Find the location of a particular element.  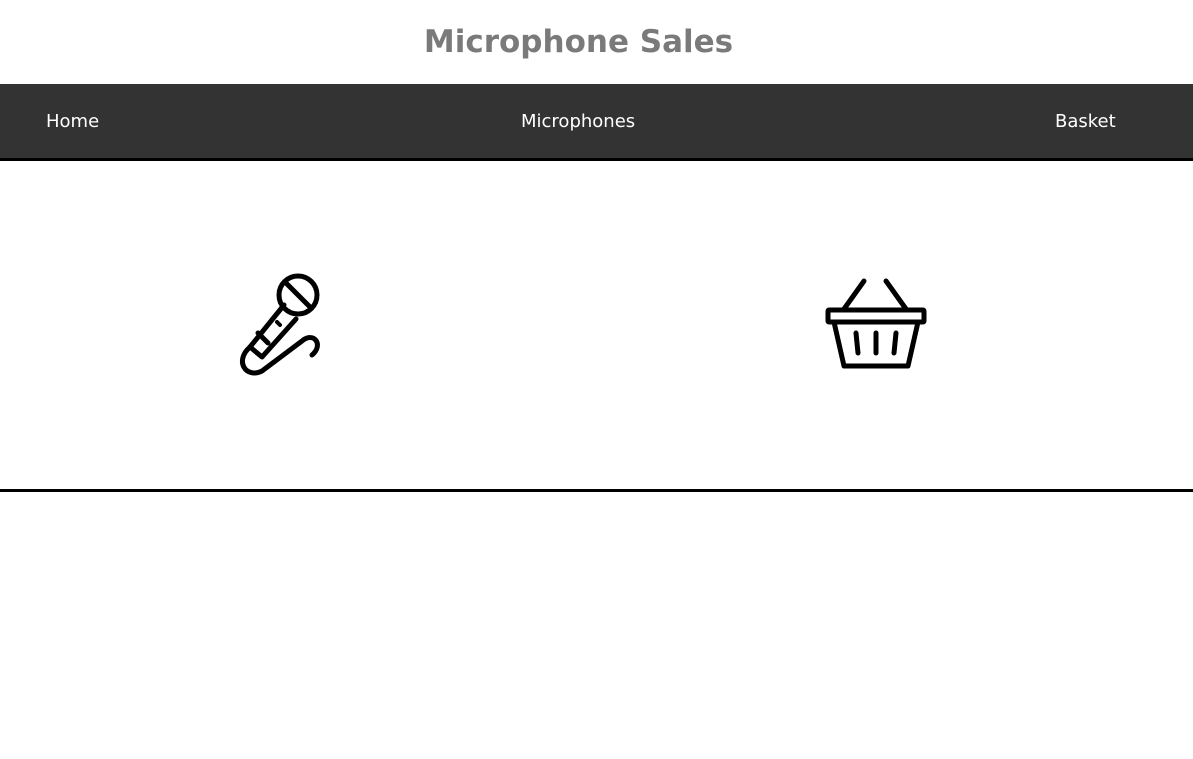

nav-link-basket: Basket is located at coordinates (1085, 122).